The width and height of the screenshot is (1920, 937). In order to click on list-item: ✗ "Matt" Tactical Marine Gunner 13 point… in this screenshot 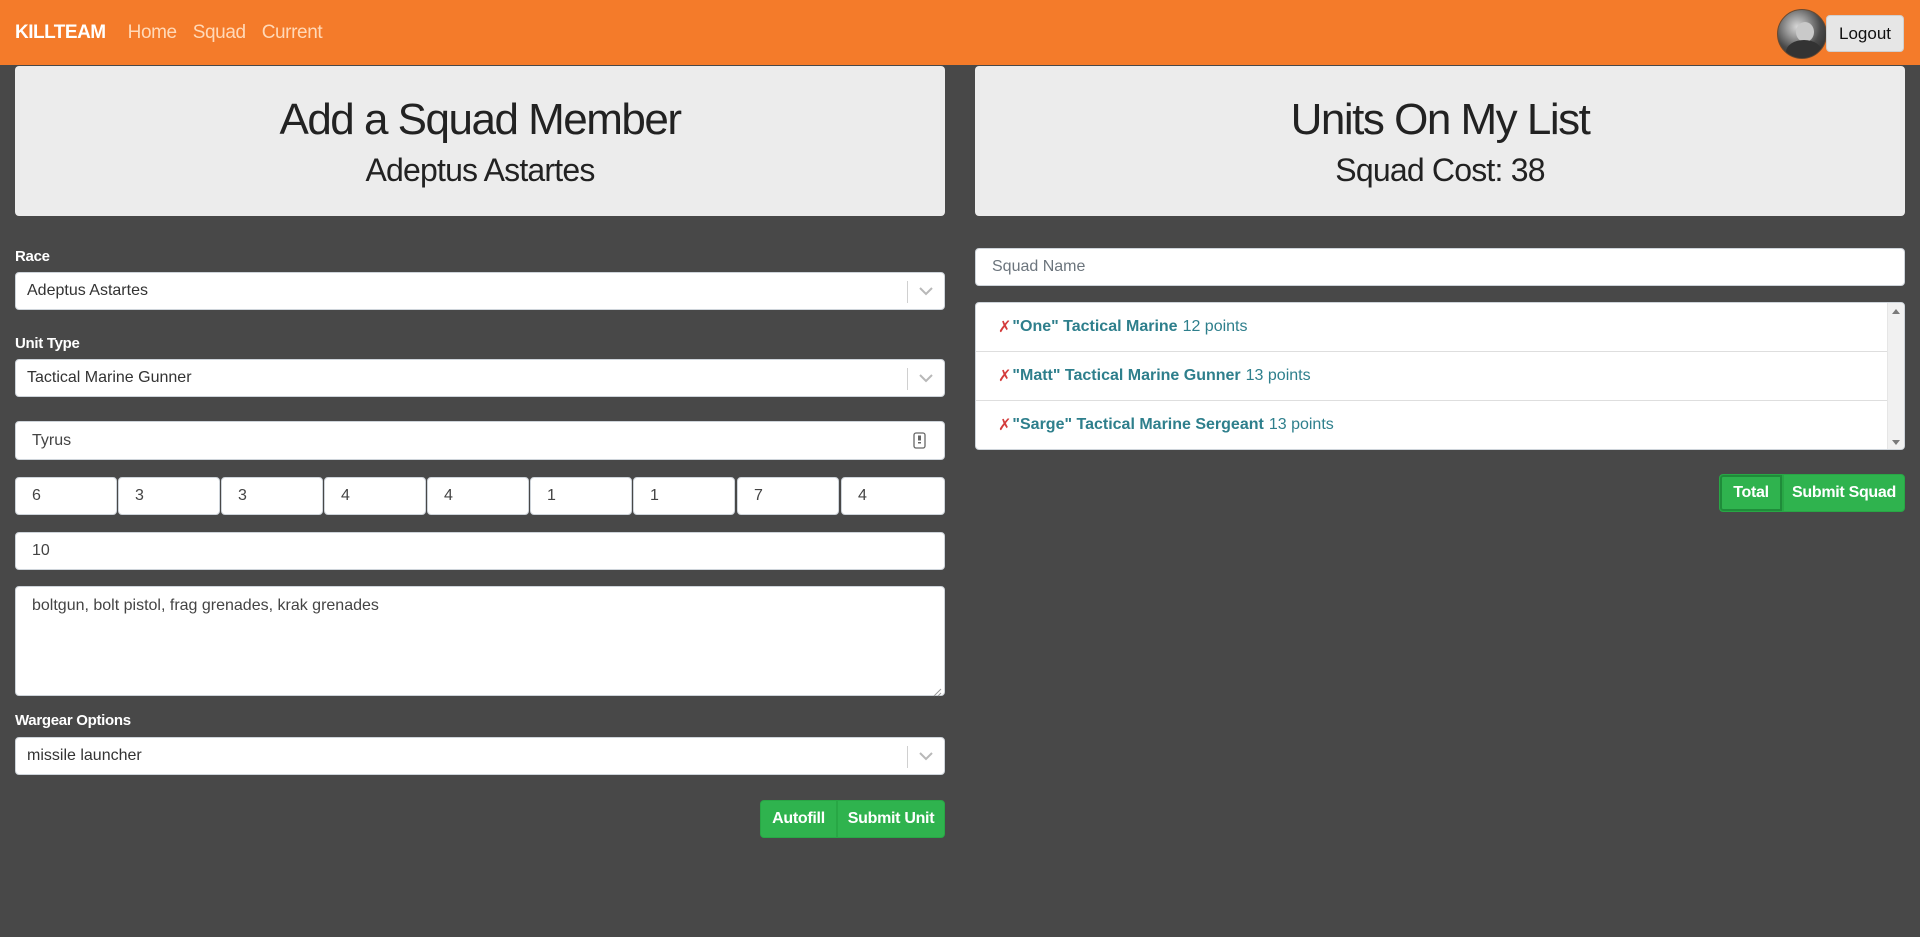, I will do `click(1431, 376)`.